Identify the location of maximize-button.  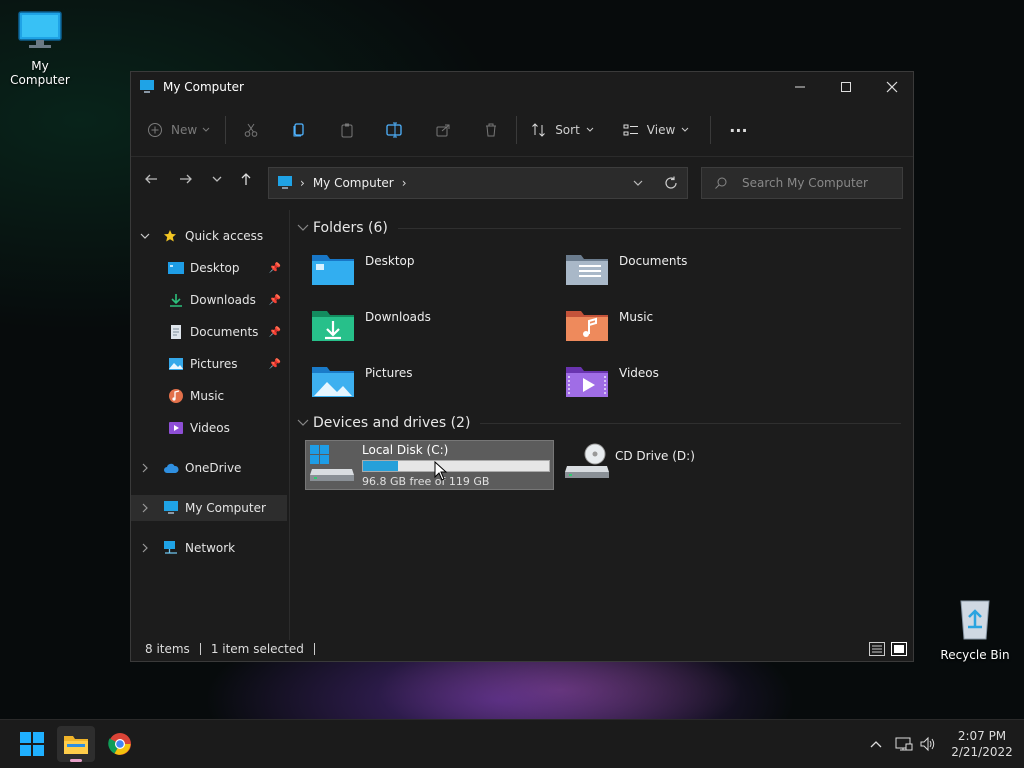
(846, 87).